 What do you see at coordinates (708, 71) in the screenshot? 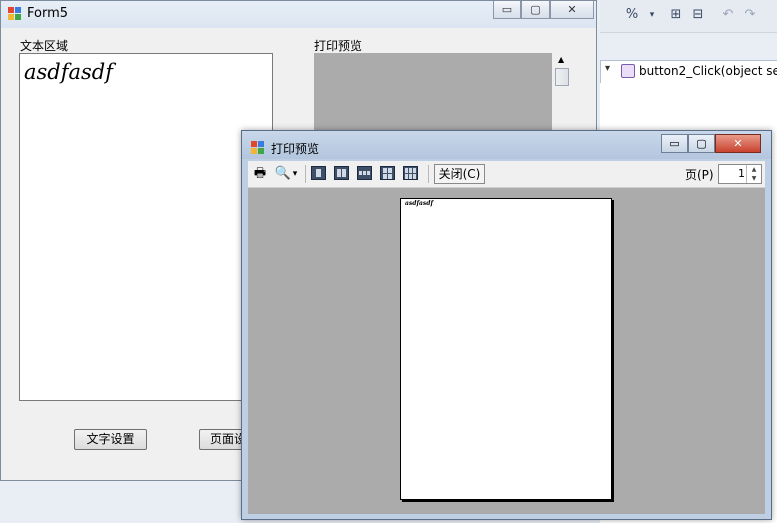
I see `ide-method-name: button2_Click(object ser` at bounding box center [708, 71].